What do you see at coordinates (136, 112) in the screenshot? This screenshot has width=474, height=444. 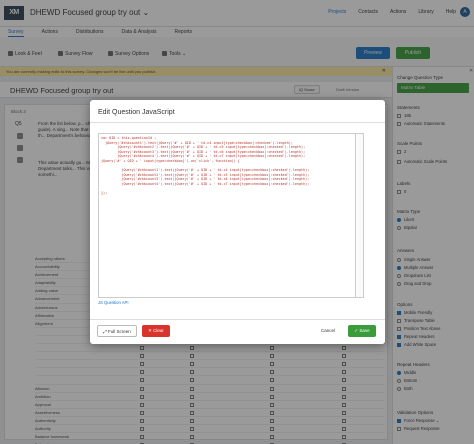 I see `modal-title: Edit Question JavaScript` at bounding box center [136, 112].